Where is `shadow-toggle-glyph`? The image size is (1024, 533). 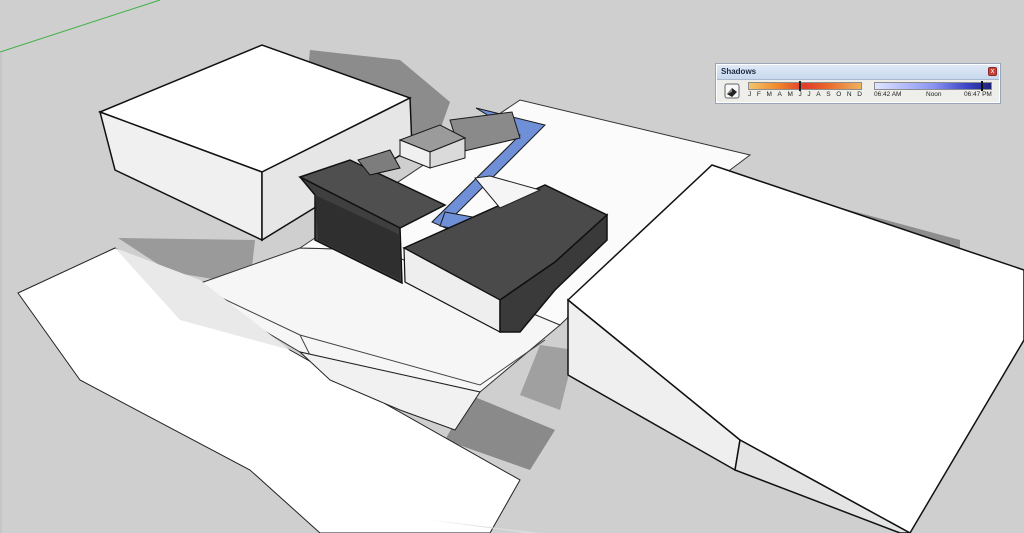
shadow-toggle-glyph is located at coordinates (732, 91).